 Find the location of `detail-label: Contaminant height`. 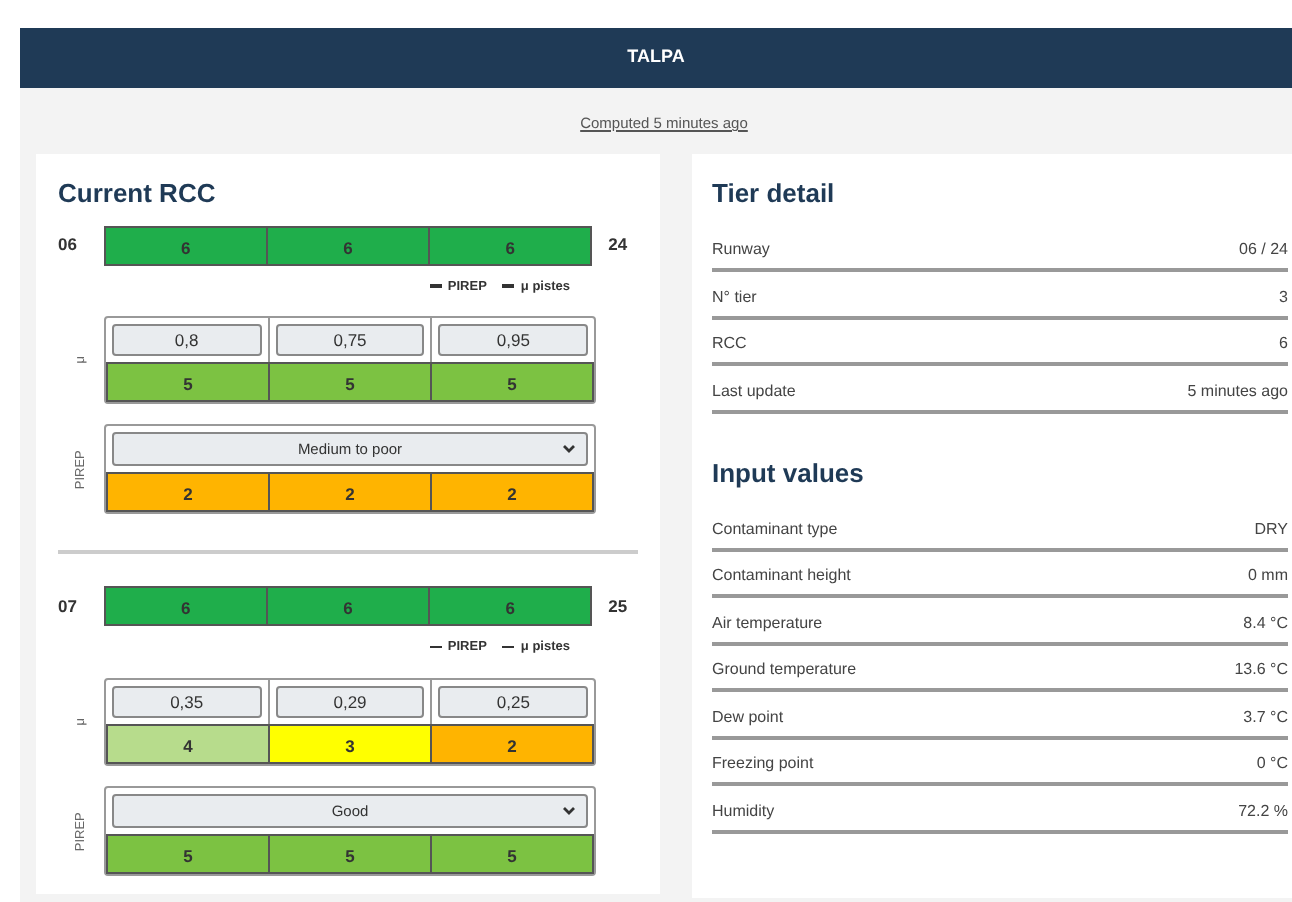

detail-label: Contaminant height is located at coordinates (781, 576).